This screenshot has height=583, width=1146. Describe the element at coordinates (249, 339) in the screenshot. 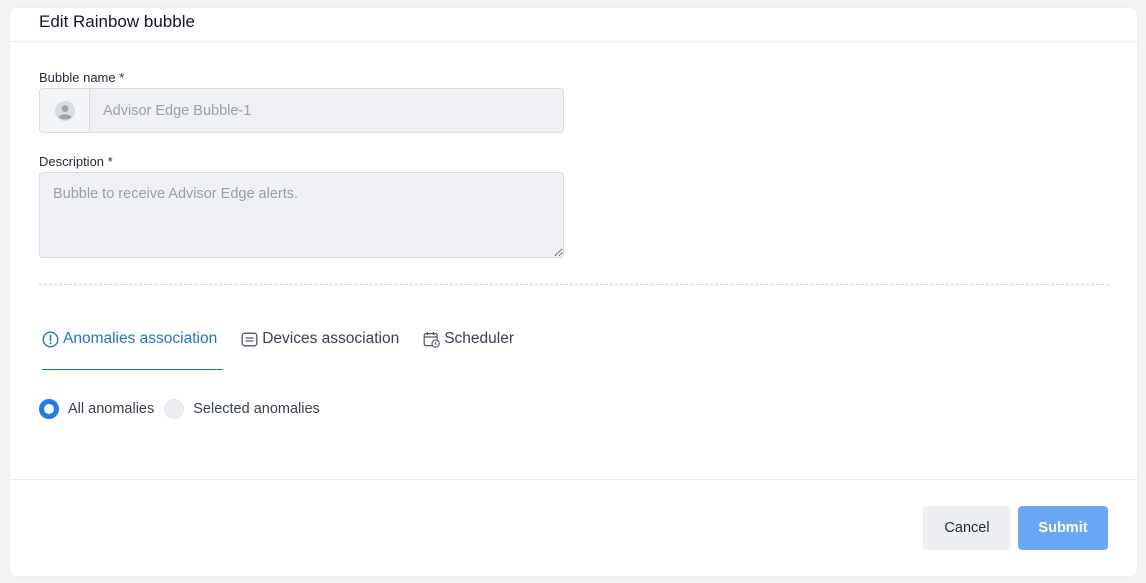

I see `device-list-icon` at that location.